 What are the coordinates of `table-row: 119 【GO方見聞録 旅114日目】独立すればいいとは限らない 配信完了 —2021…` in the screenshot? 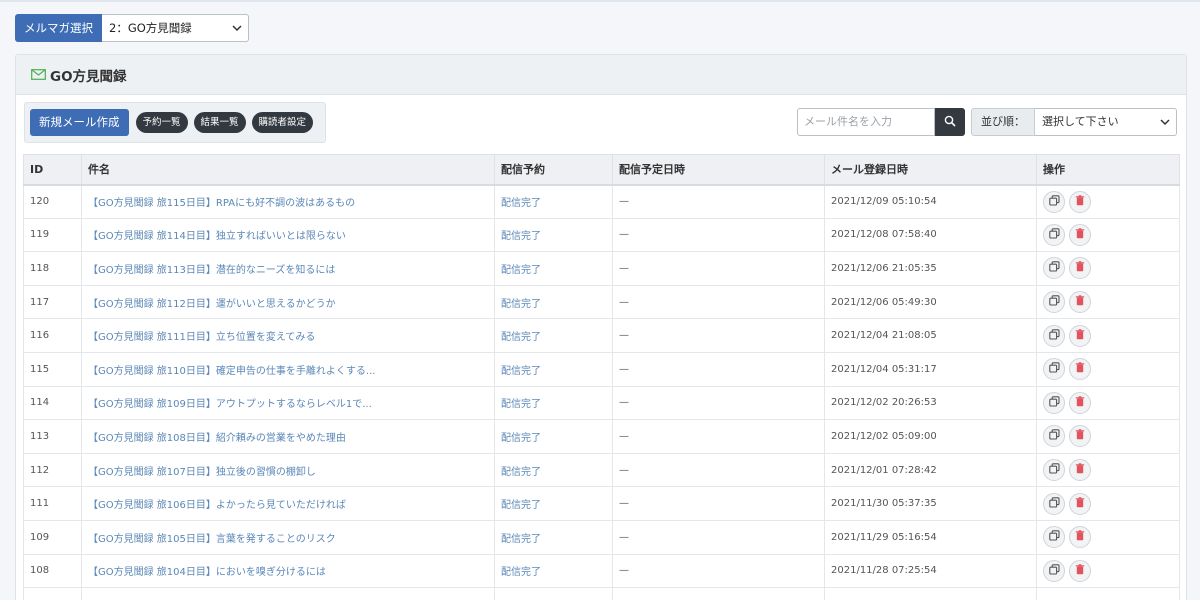 It's located at (601, 235).